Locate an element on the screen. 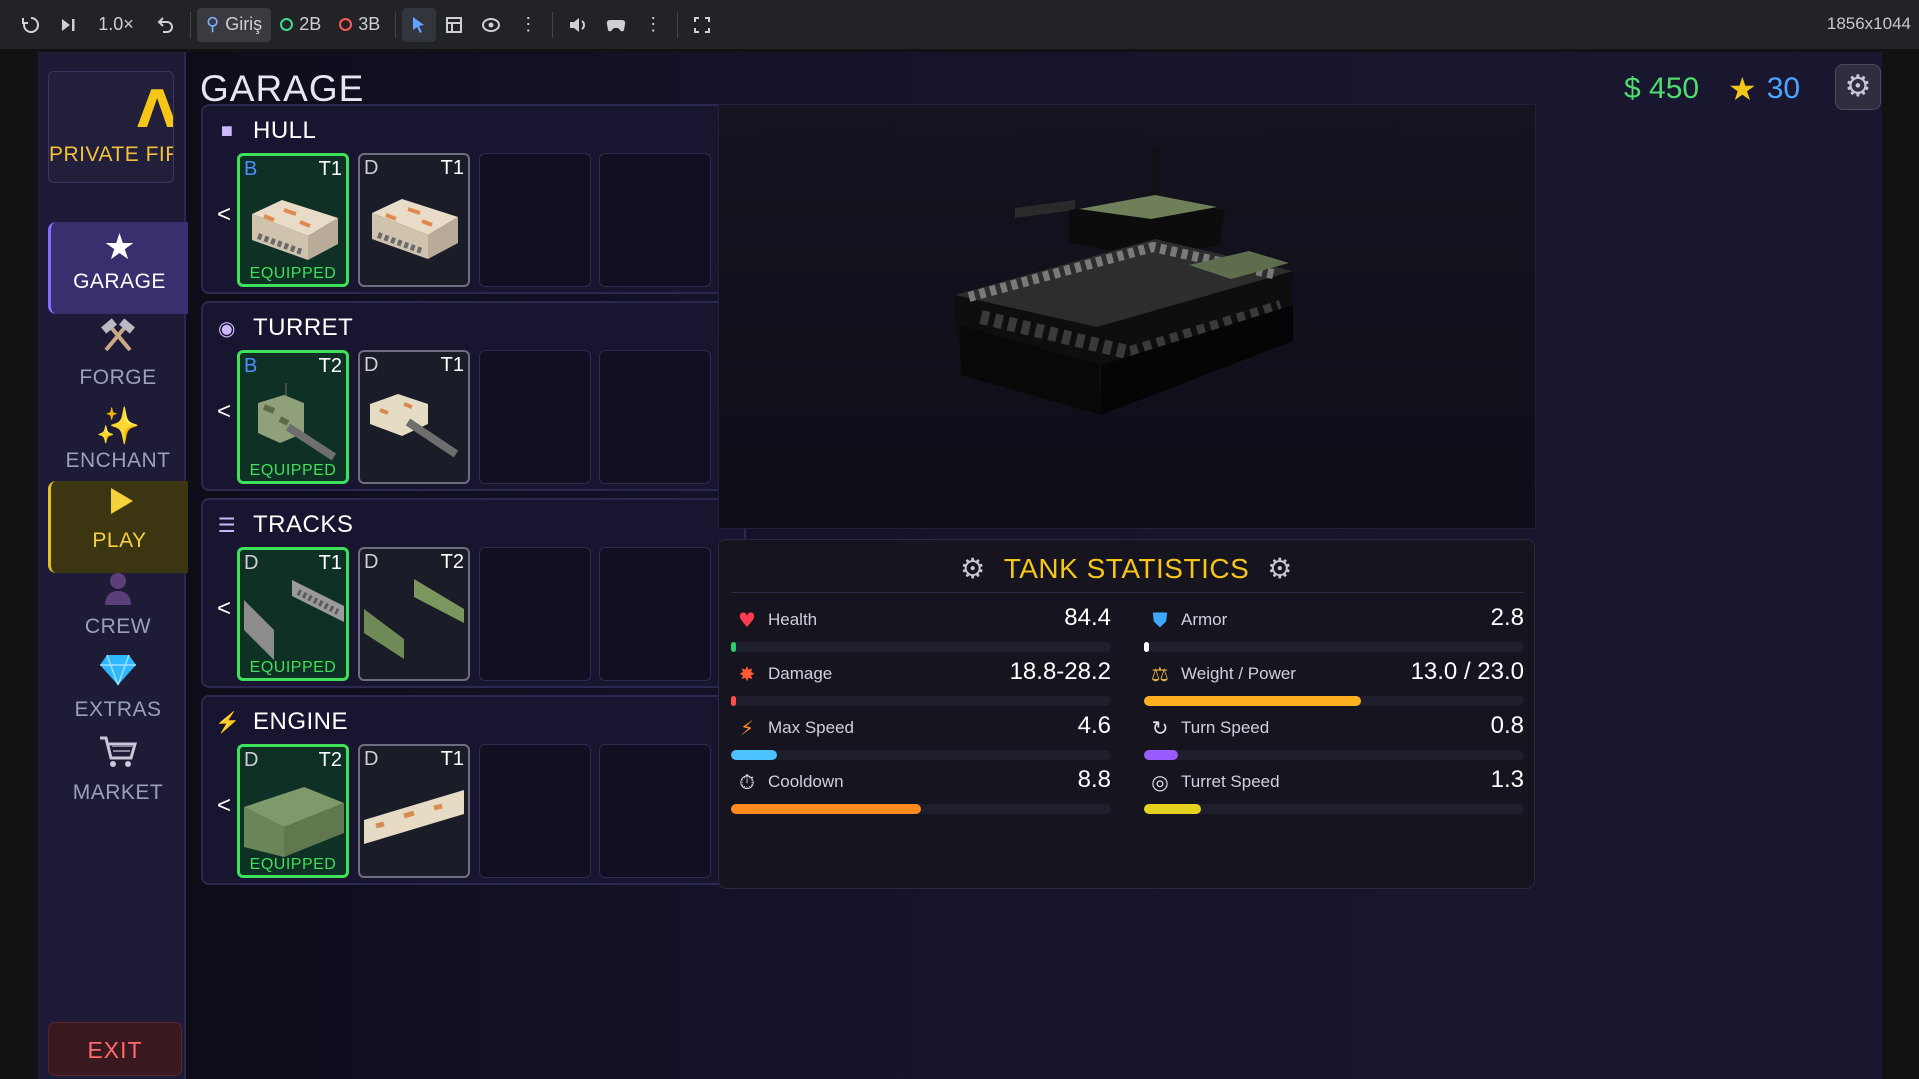 The height and width of the screenshot is (1079, 1919). rank-logo: Λ. is located at coordinates (155, 110).